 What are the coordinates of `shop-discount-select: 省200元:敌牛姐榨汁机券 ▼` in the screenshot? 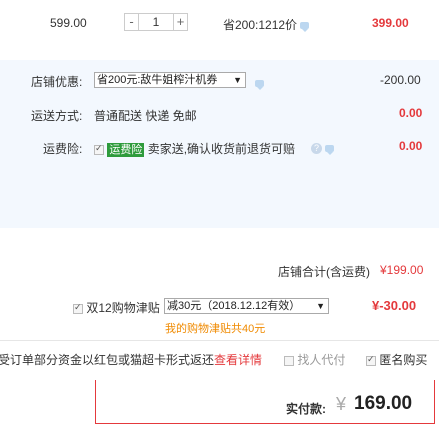 It's located at (170, 80).